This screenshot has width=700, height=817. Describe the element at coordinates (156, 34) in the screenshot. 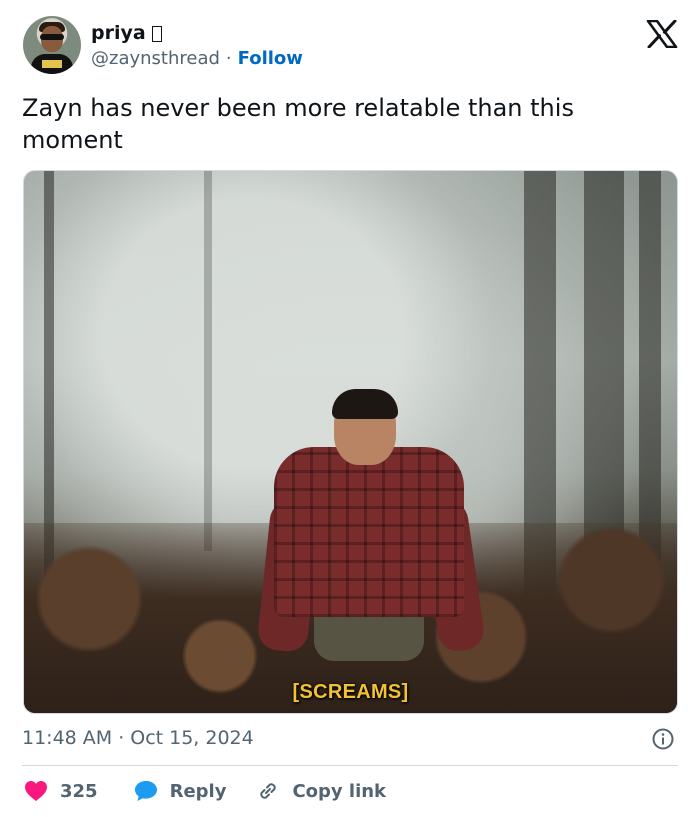

I see `name-emoji-icon` at that location.